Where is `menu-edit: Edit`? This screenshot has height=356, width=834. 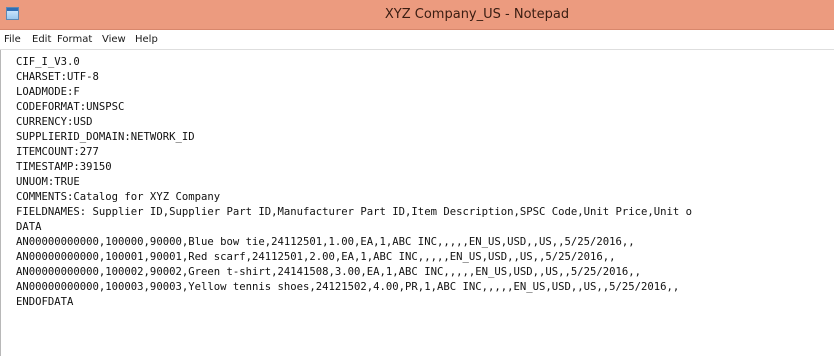 menu-edit: Edit is located at coordinates (41, 39).